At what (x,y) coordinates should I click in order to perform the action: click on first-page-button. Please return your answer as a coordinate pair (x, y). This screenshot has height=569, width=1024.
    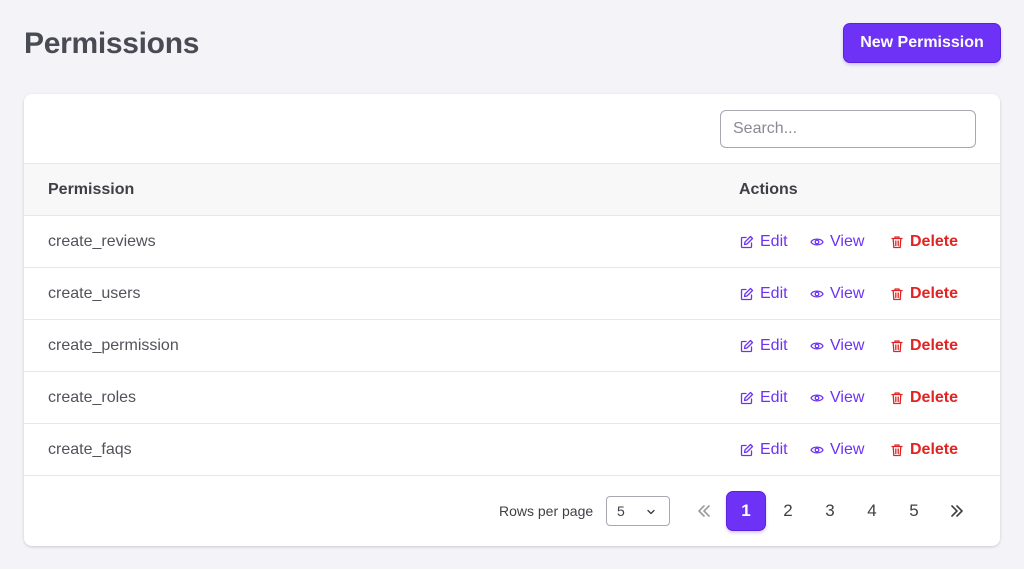
    Looking at the image, I should click on (704, 511).